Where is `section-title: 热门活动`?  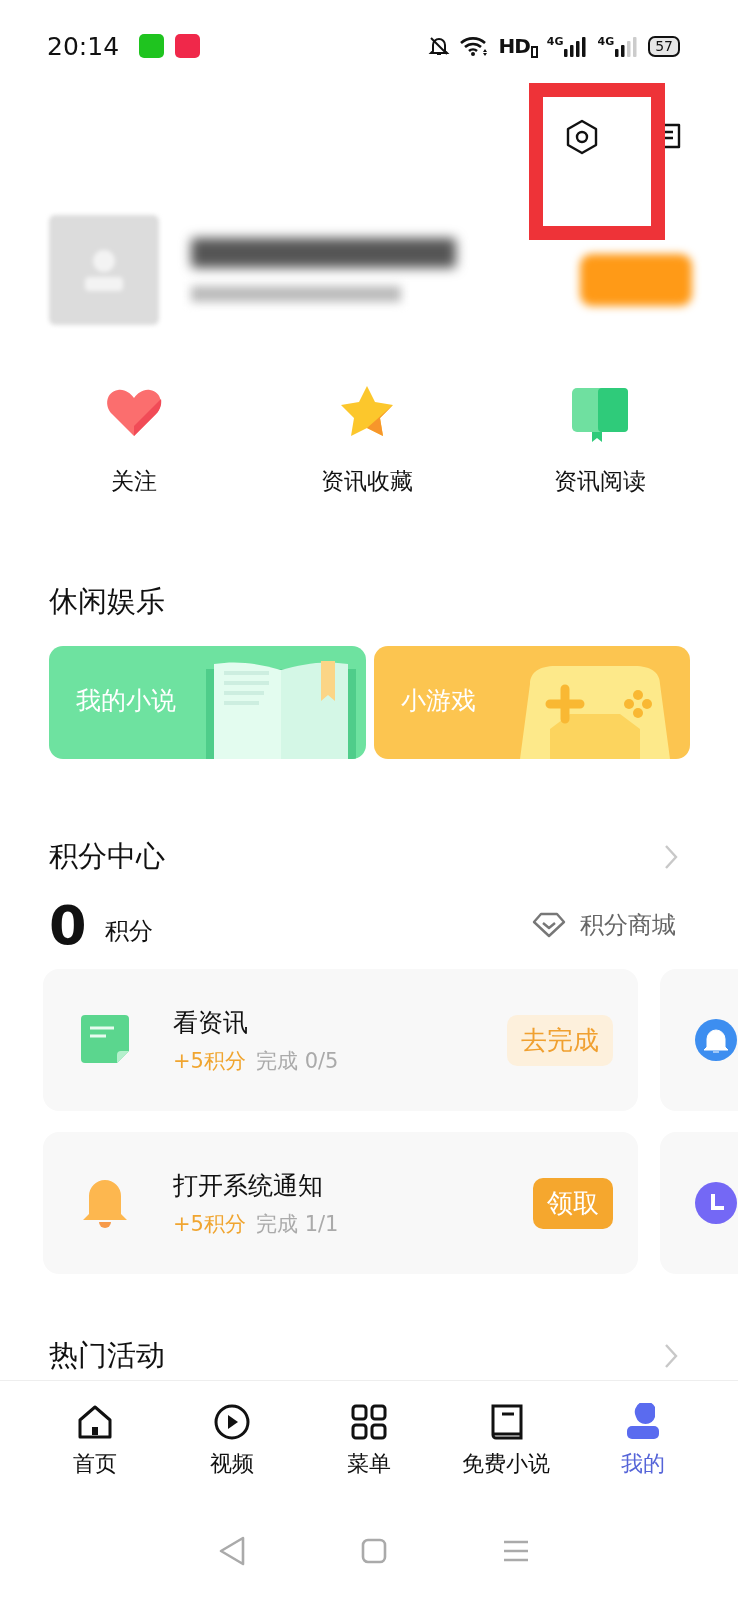
section-title: 热门活动 is located at coordinates (107, 1355).